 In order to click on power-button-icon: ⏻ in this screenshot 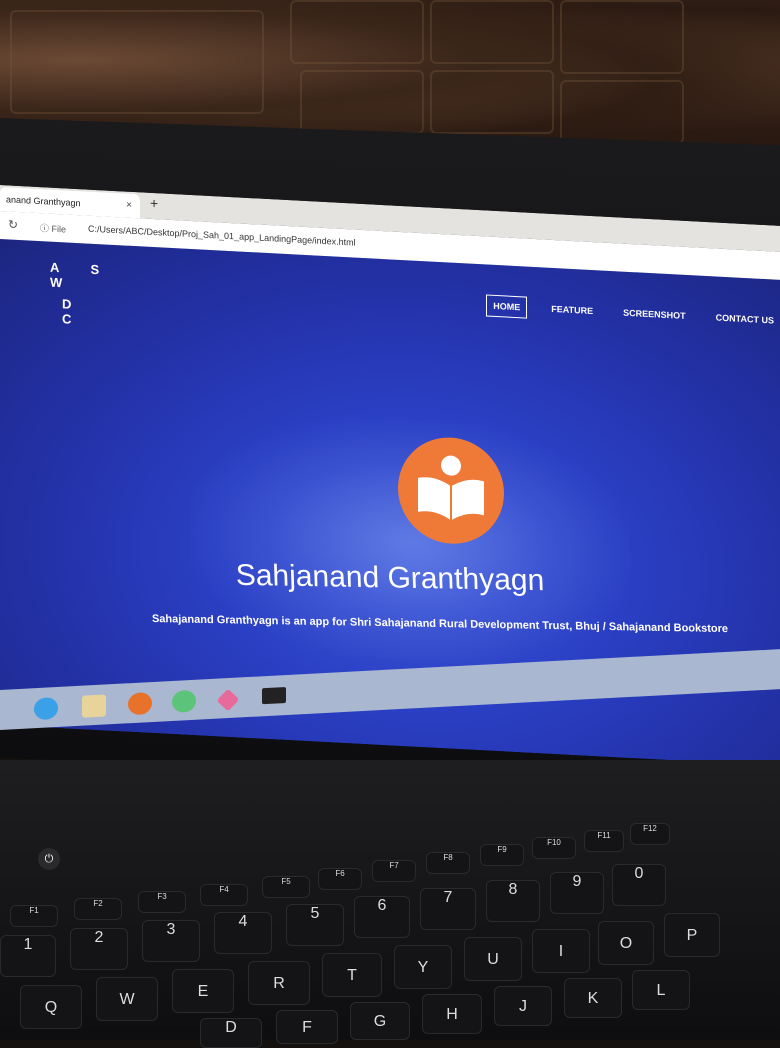, I will do `click(49, 859)`.